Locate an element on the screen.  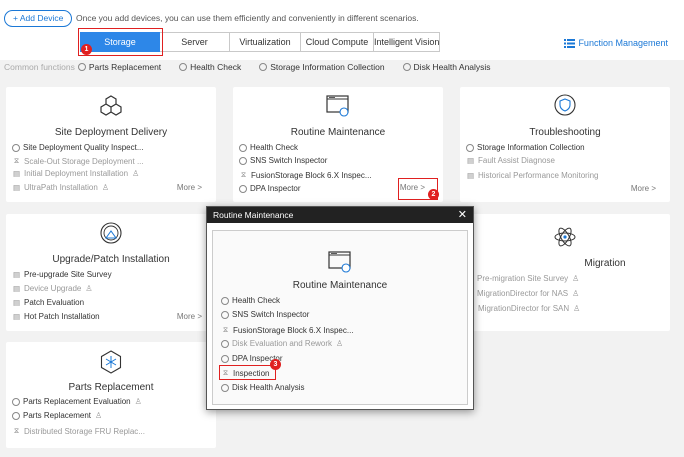
common-function-parts-replacement: Parts Replacement is located at coordinates (119, 67).